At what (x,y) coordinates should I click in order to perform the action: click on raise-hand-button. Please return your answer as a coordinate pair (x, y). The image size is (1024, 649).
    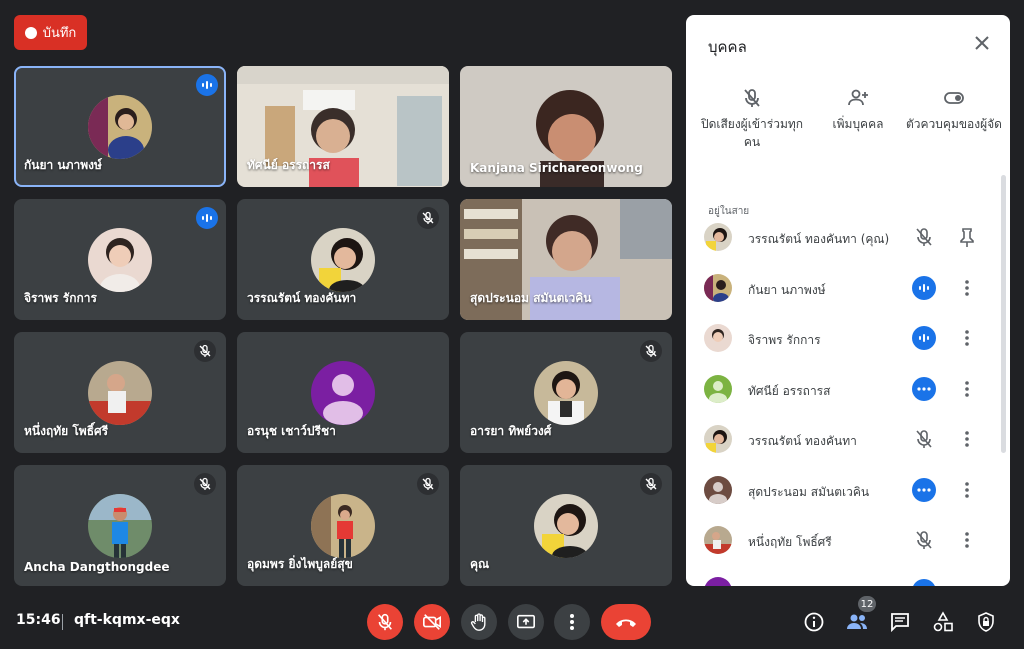
    Looking at the image, I should click on (479, 622).